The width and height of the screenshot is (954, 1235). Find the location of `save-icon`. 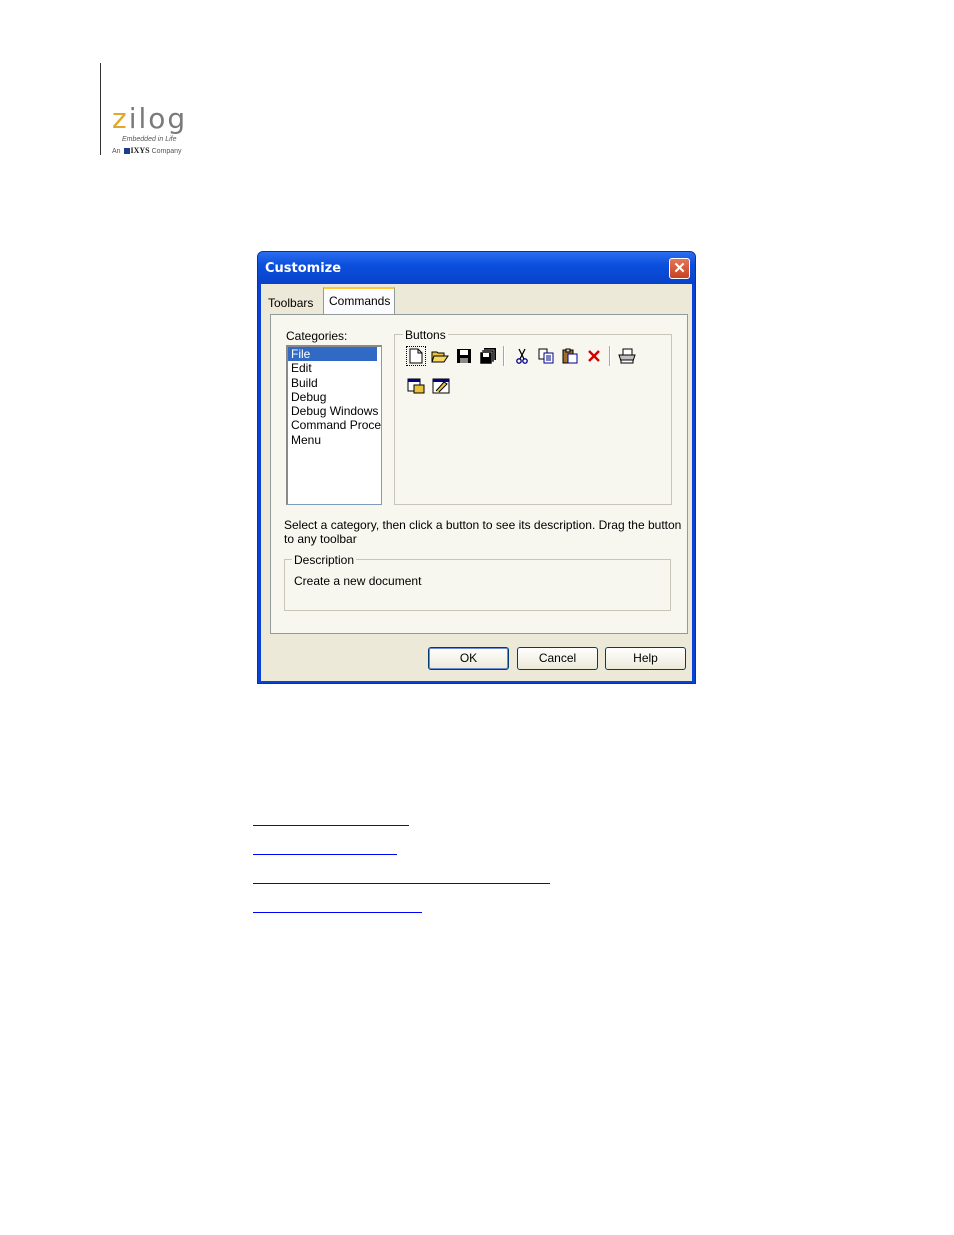

save-icon is located at coordinates (464, 356).